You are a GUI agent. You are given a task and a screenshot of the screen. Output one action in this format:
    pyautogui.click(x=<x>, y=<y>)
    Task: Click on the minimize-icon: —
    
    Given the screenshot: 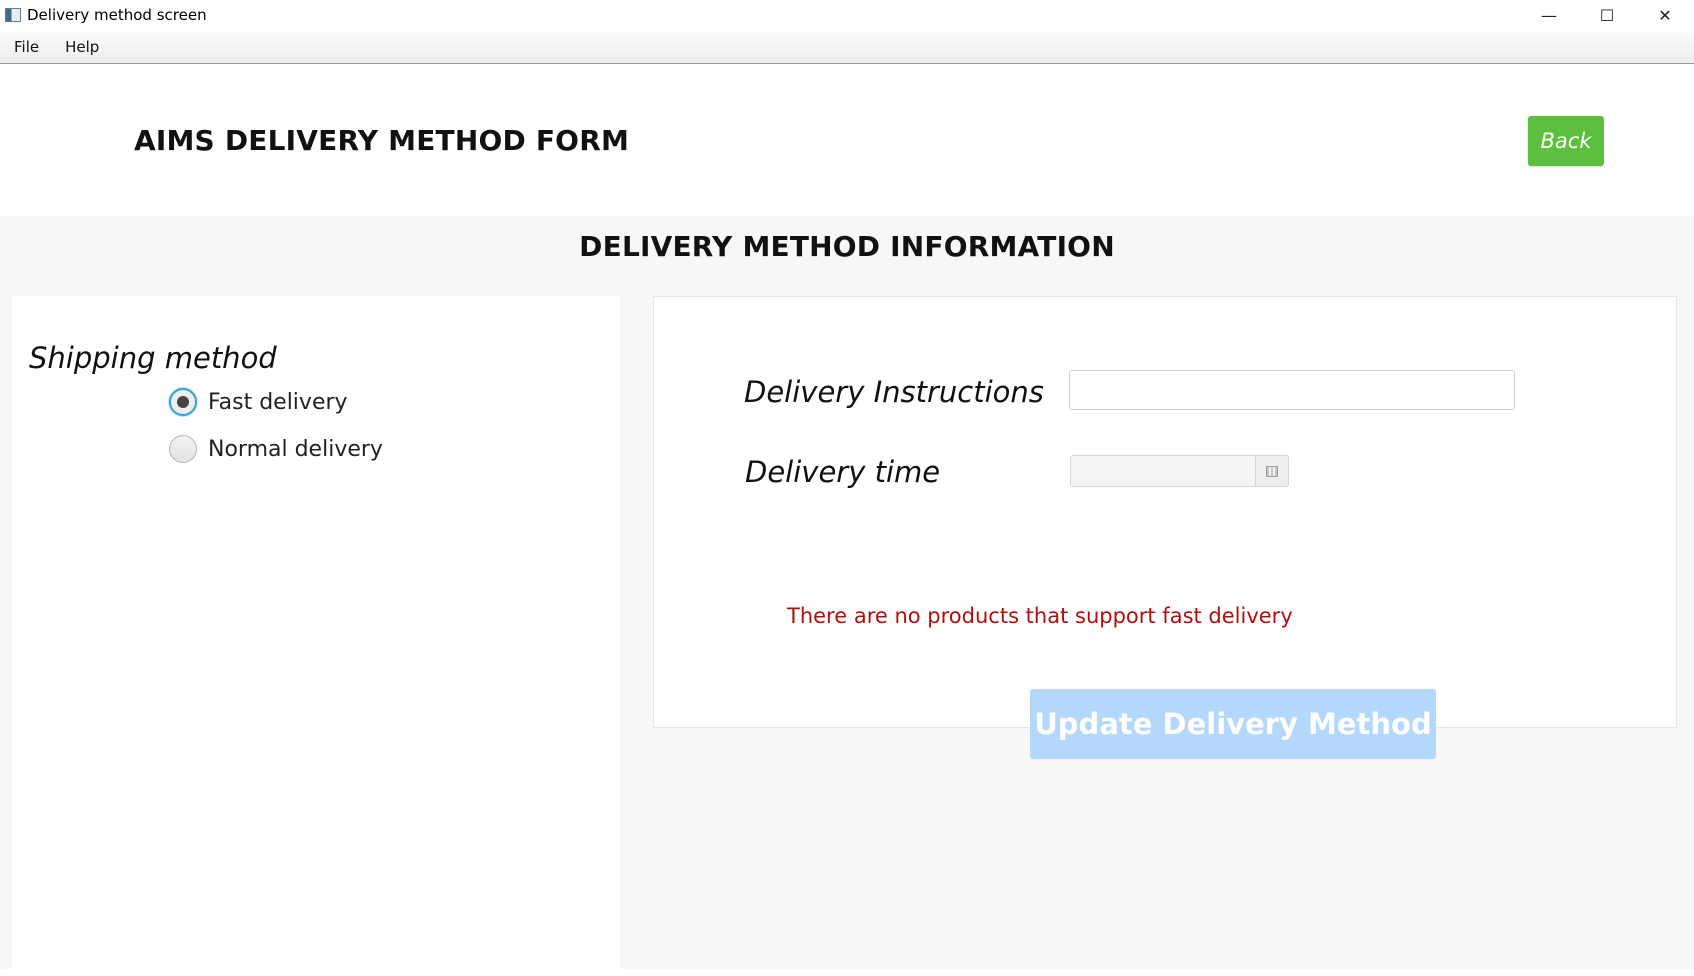 What is the action you would take?
    pyautogui.click(x=1549, y=15)
    